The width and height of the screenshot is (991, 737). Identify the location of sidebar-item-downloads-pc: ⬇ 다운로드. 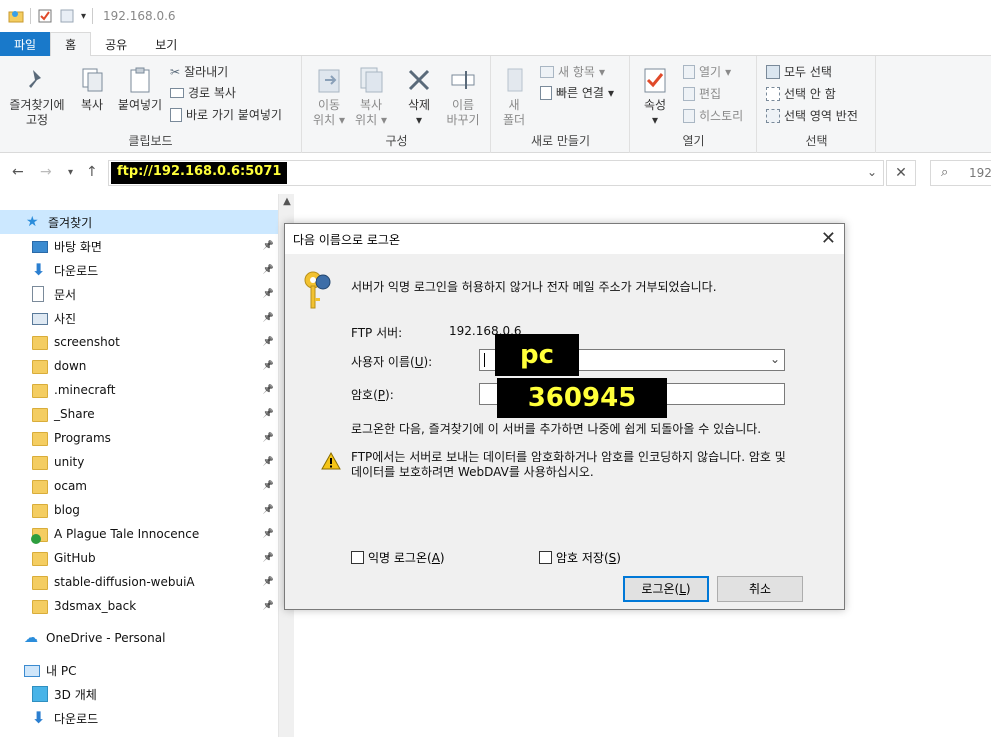
(65, 718).